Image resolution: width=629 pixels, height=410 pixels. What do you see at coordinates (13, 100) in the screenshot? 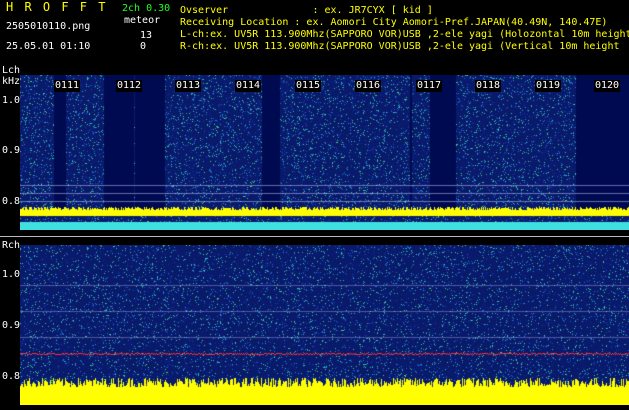
I see `lch-tick-1-0: 1.0` at bounding box center [13, 100].